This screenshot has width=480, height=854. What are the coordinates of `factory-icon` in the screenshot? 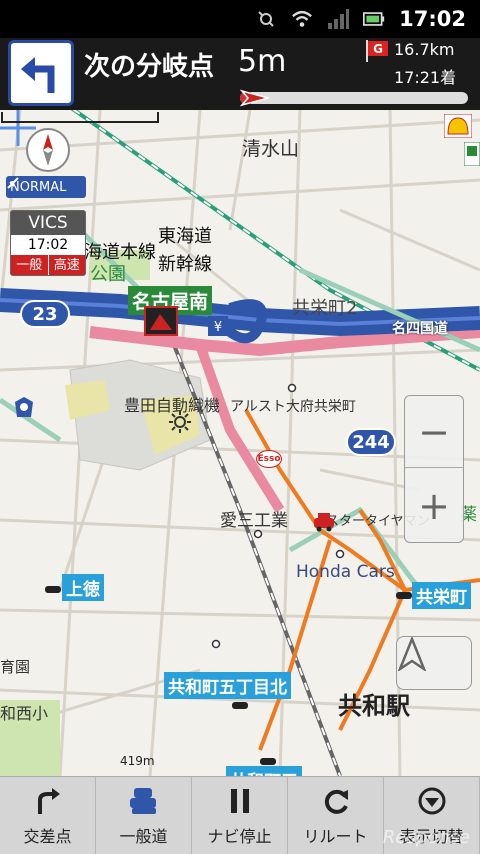 It's located at (180, 422).